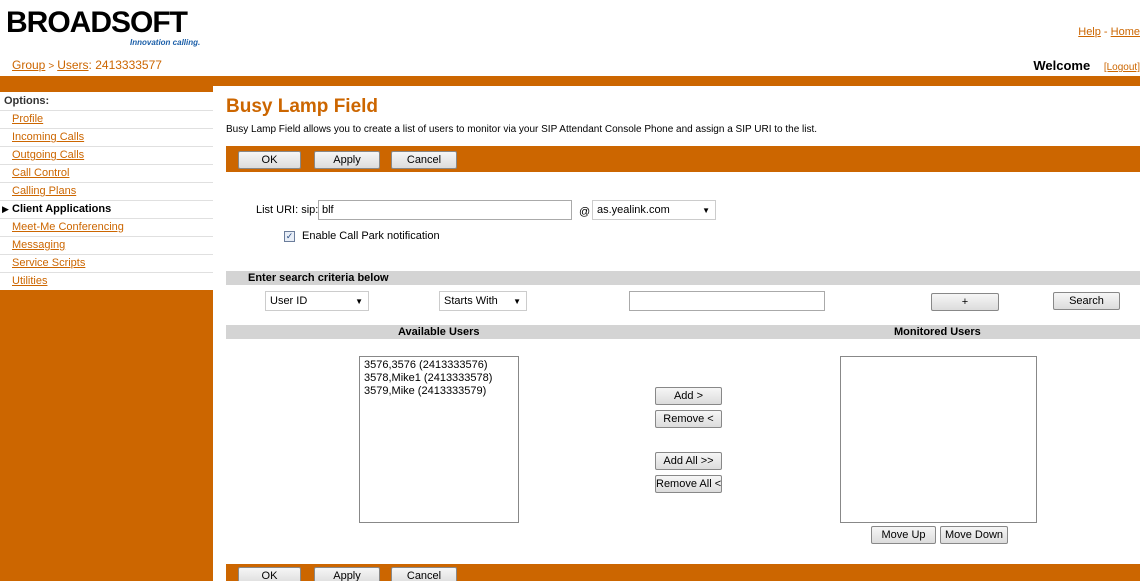  What do you see at coordinates (938, 439) in the screenshot?
I see `monitored-users-list` at bounding box center [938, 439].